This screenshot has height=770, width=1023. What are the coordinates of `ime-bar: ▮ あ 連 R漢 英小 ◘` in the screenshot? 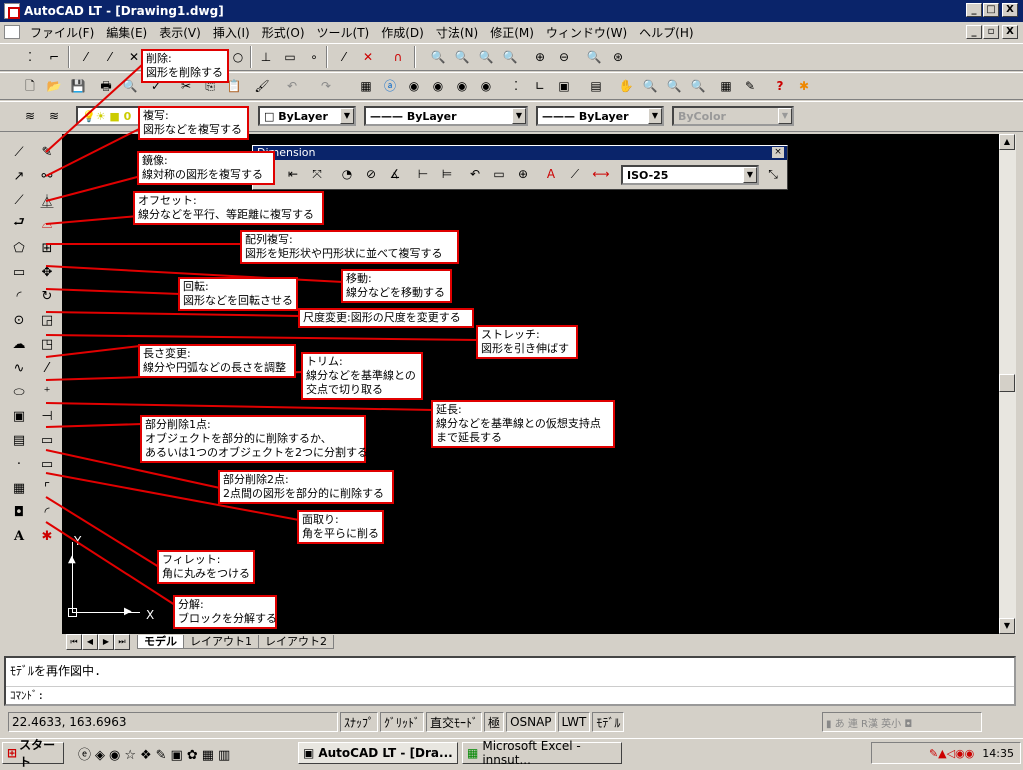 It's located at (902, 722).